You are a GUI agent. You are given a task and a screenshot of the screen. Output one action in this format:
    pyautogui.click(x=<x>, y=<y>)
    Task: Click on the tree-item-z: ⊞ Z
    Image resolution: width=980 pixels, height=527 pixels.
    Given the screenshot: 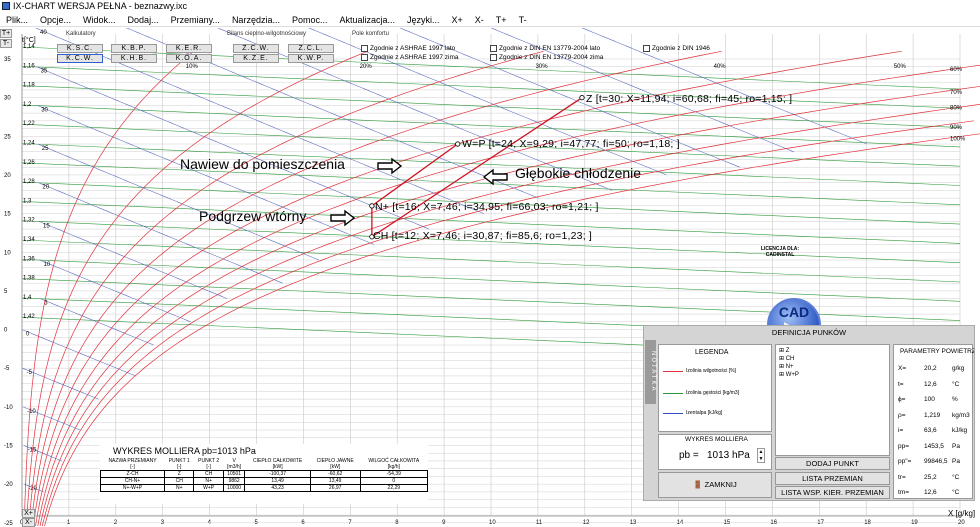 What is the action you would take?
    pyautogui.click(x=784, y=350)
    